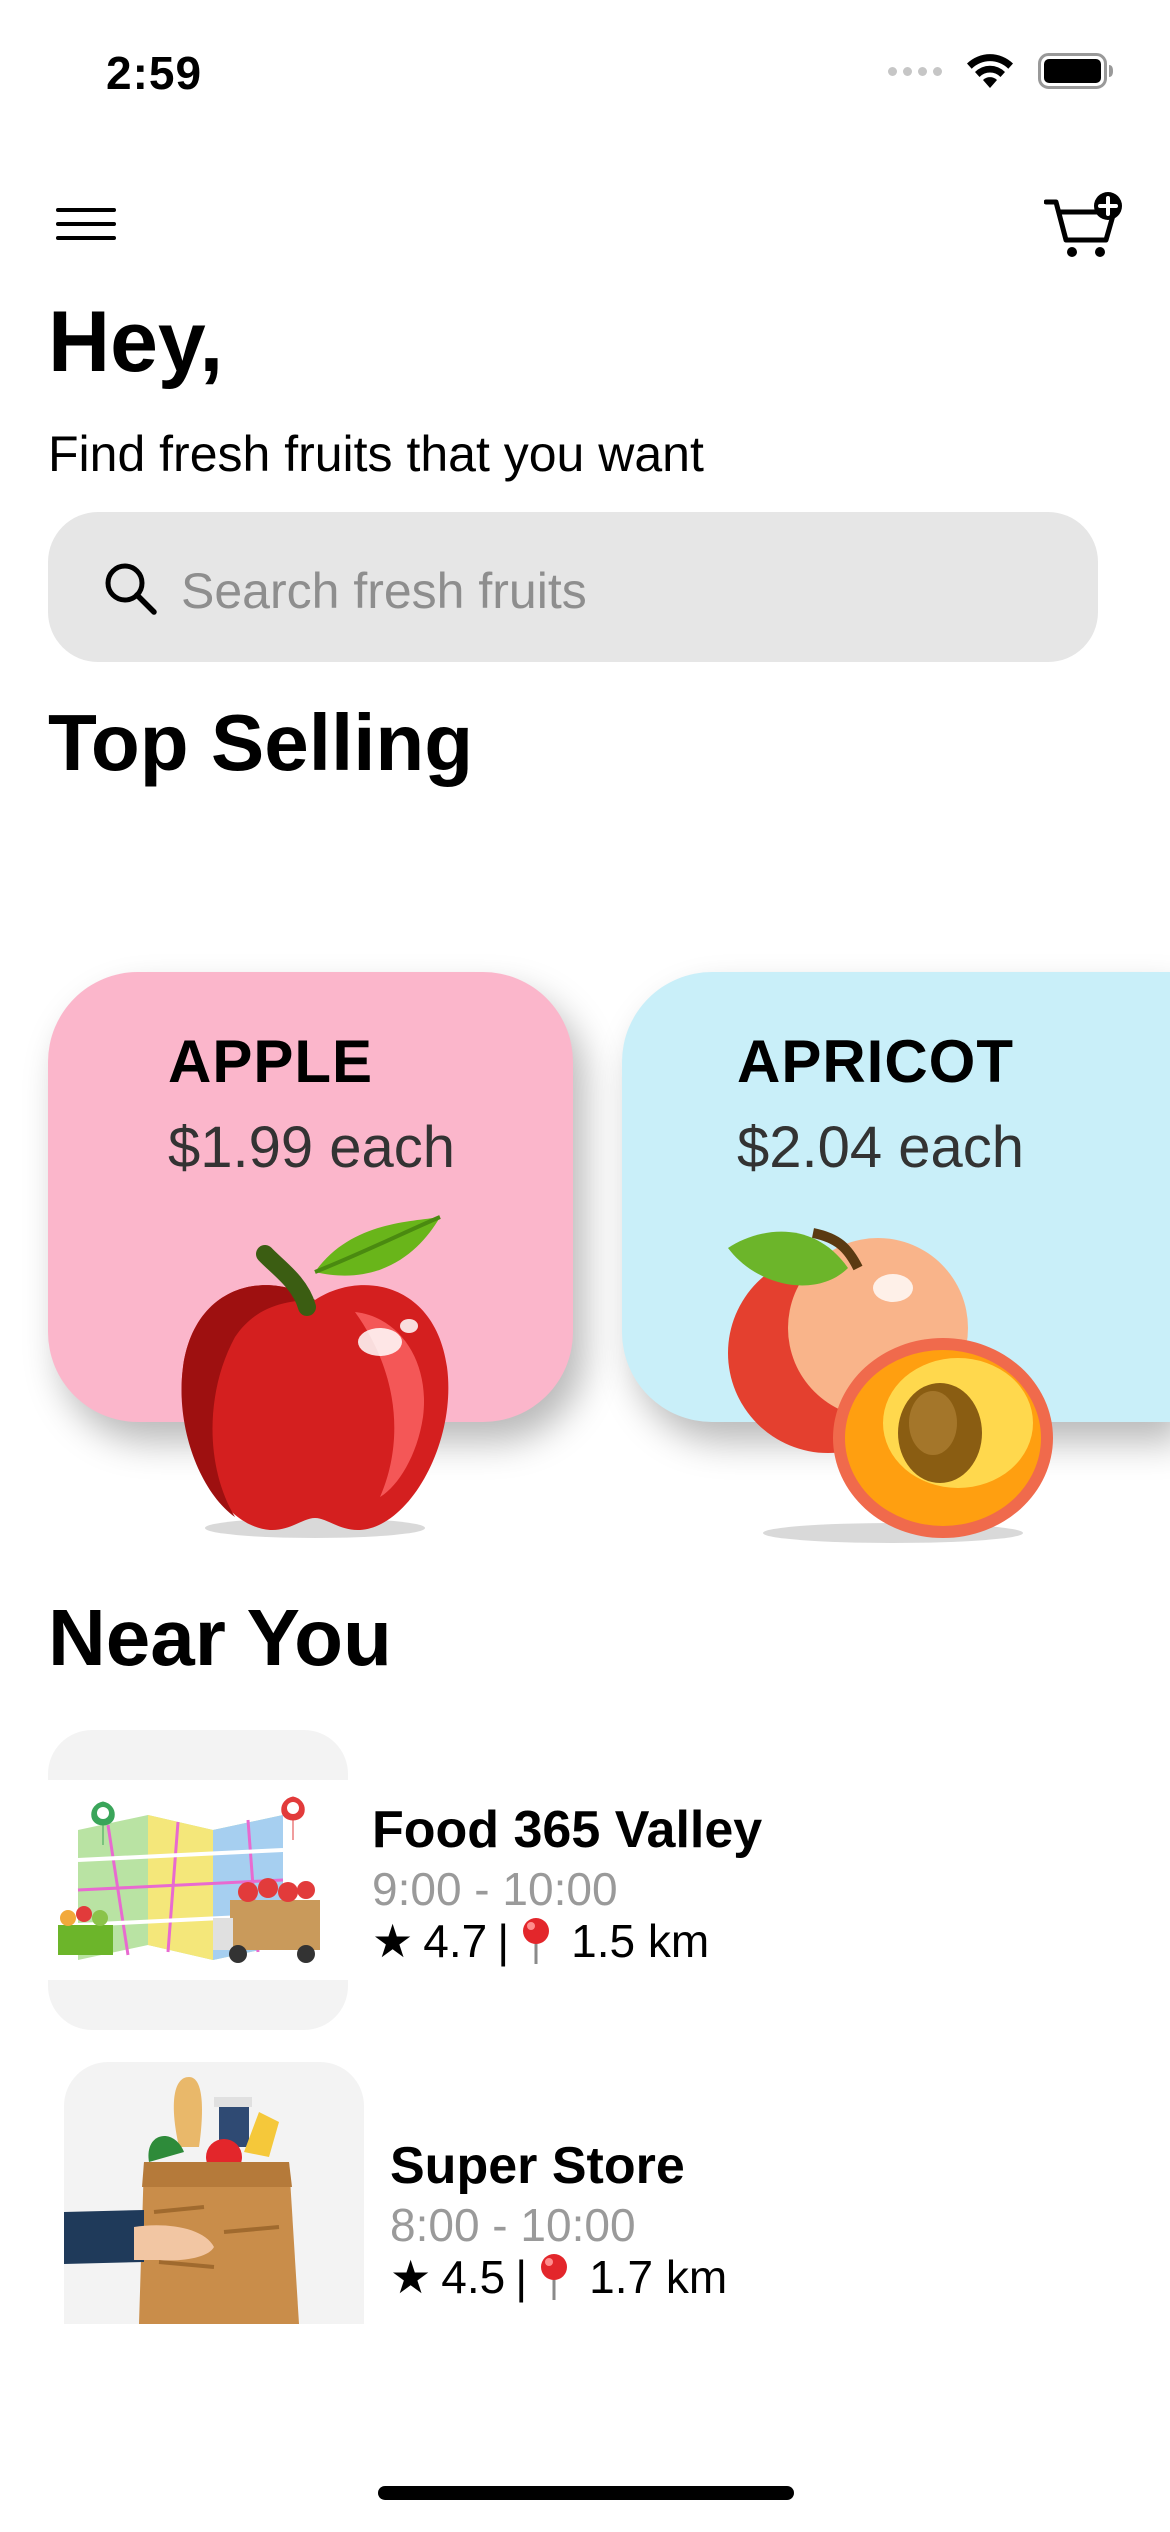 The image size is (1170, 2532). I want to click on store-distance: 1.7 km, so click(658, 2277).